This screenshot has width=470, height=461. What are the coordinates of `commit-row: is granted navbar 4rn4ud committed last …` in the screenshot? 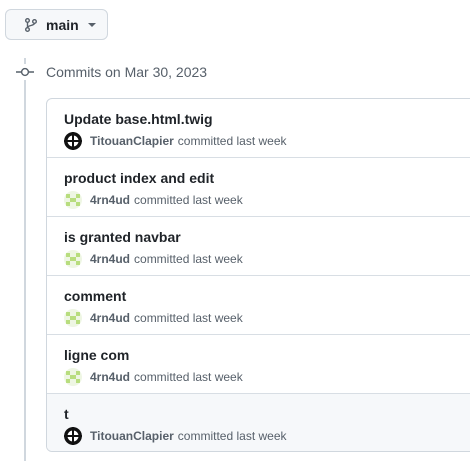 It's located at (258, 246).